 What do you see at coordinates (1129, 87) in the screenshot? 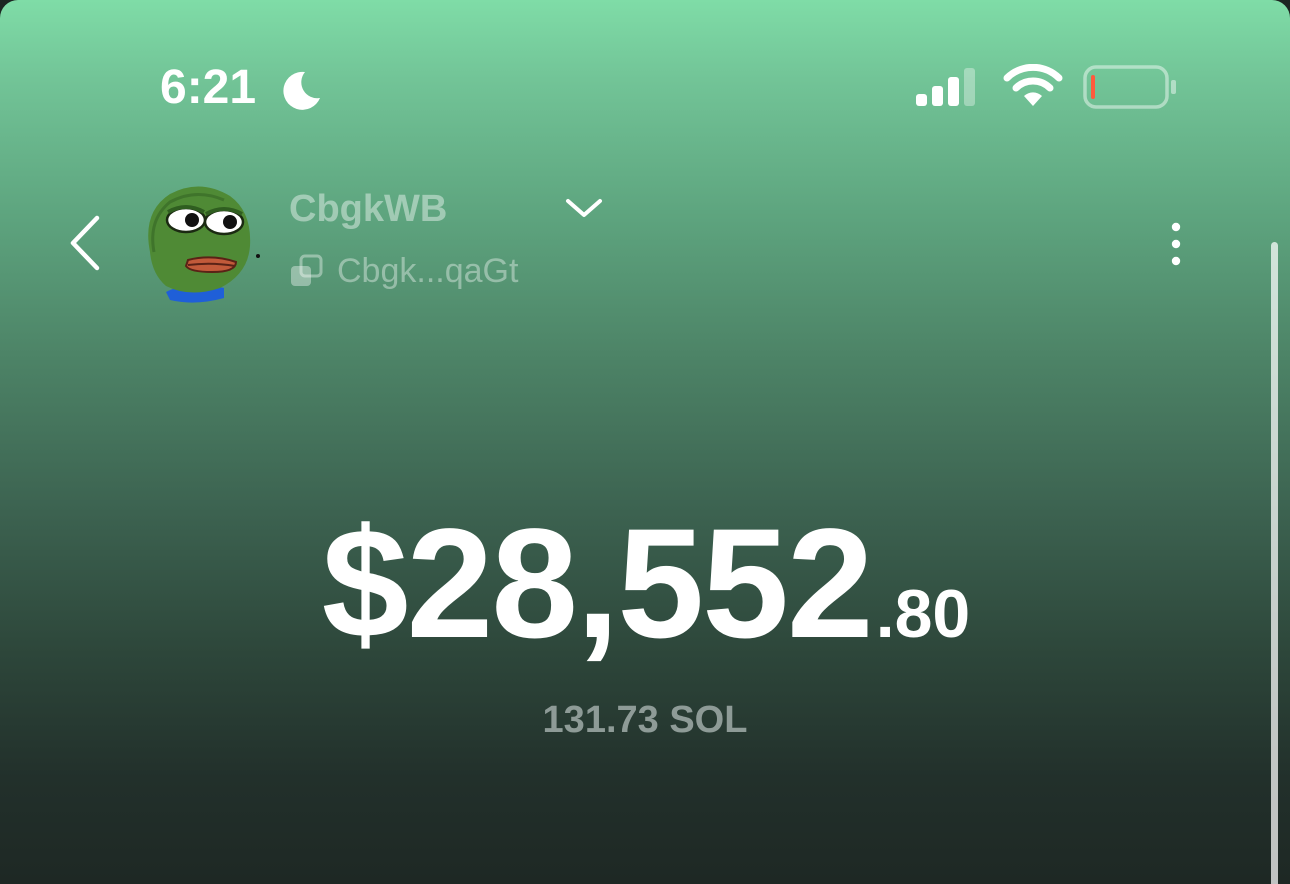
I see `battery-low-icon` at bounding box center [1129, 87].